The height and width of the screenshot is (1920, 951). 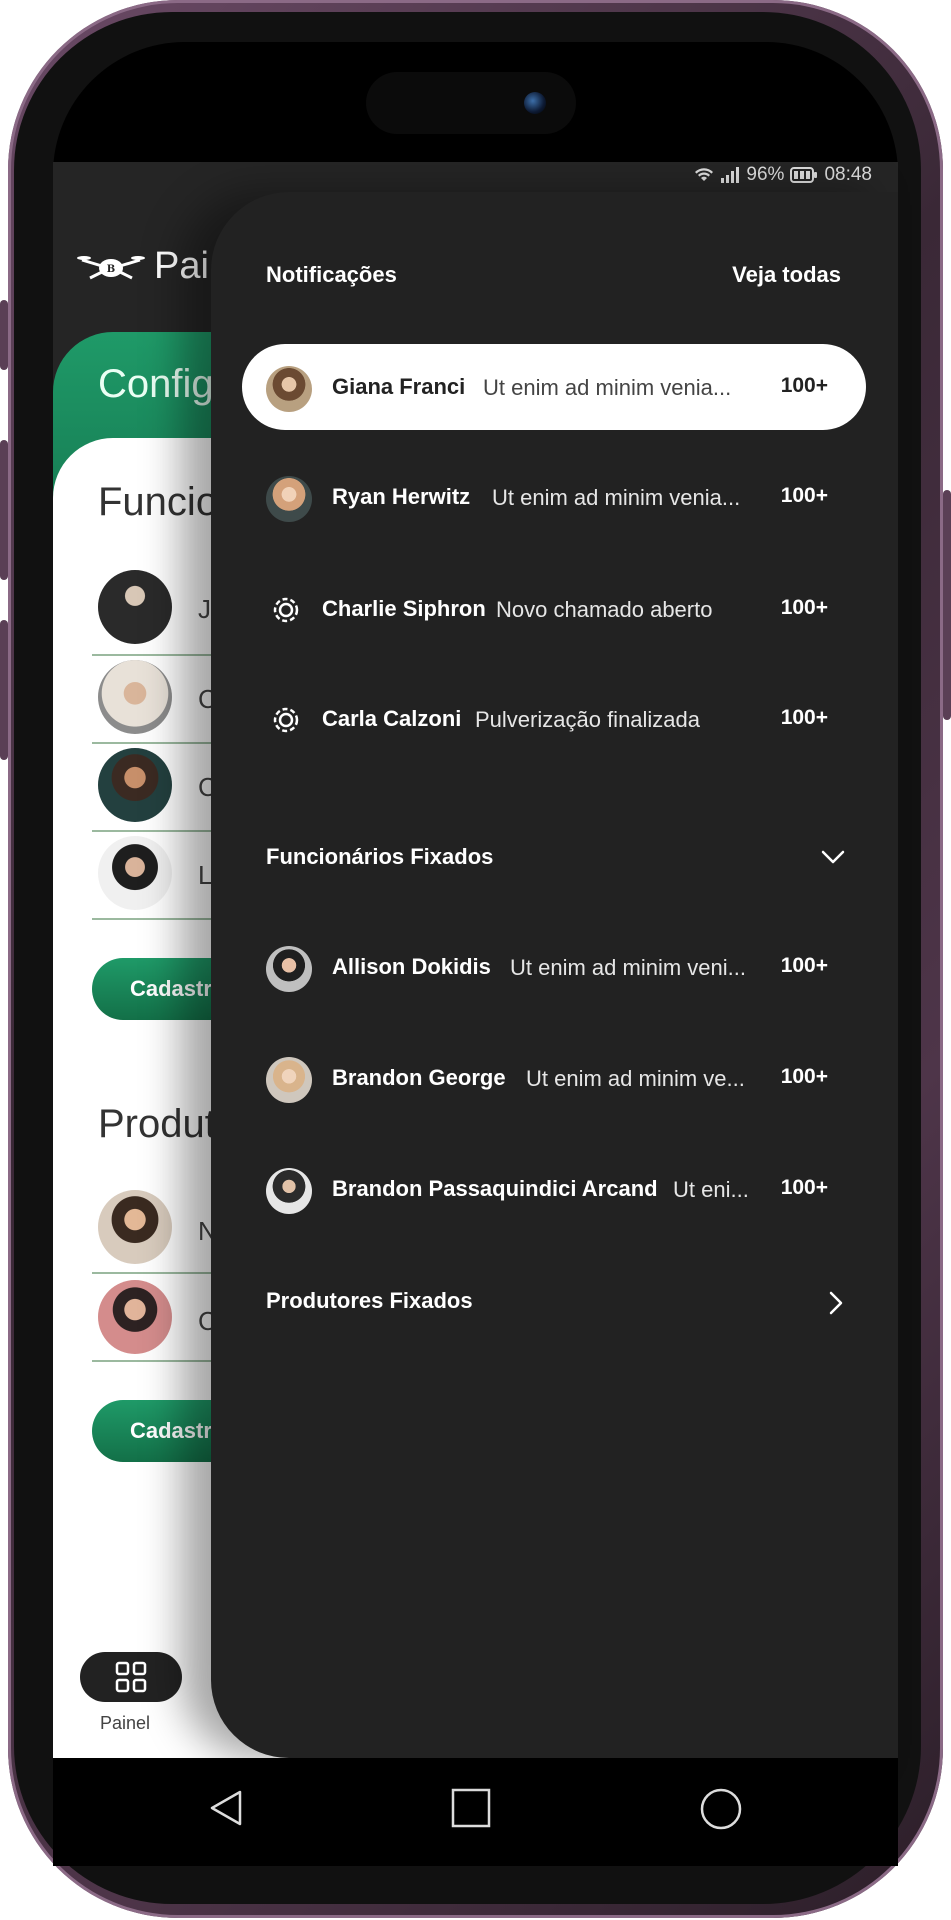 I want to click on back-icon, so click(x=226, y=1808).